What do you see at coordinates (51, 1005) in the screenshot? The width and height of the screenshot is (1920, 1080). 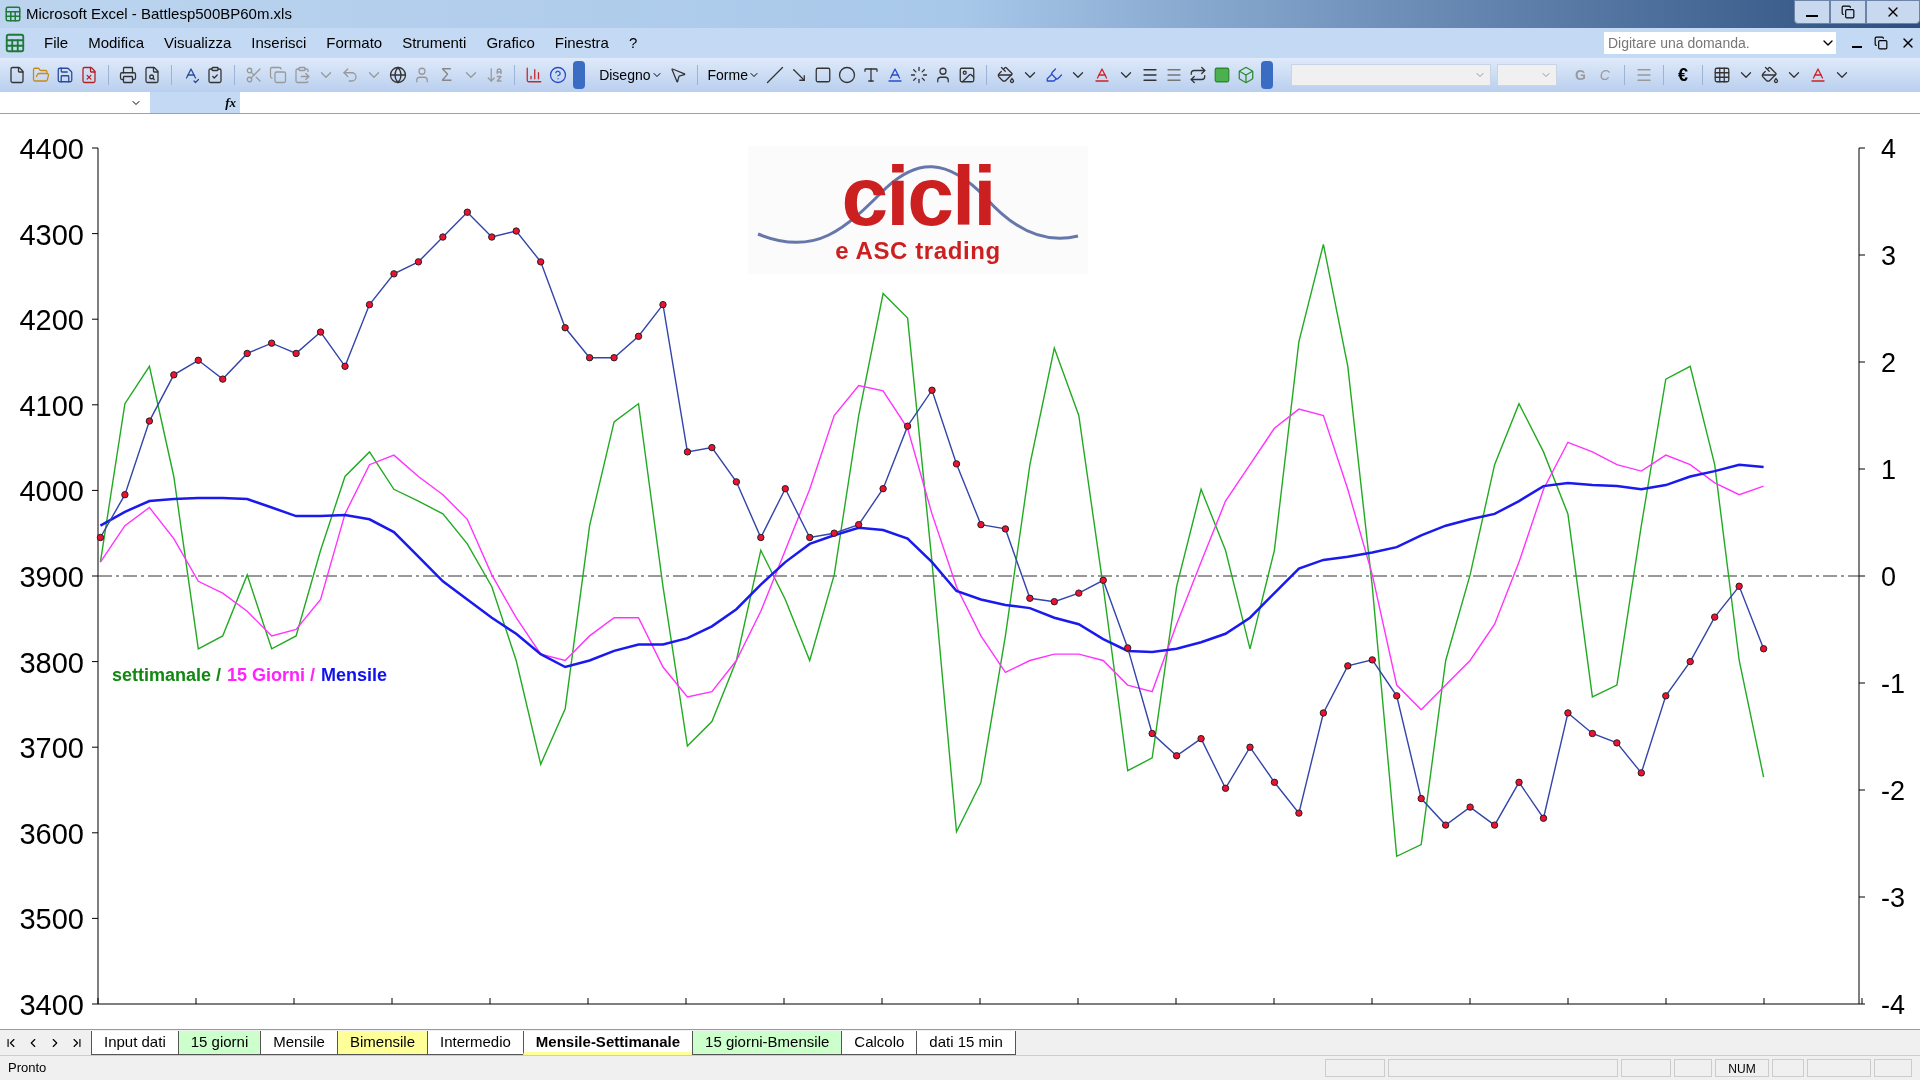 I see `axis-label: 3400` at bounding box center [51, 1005].